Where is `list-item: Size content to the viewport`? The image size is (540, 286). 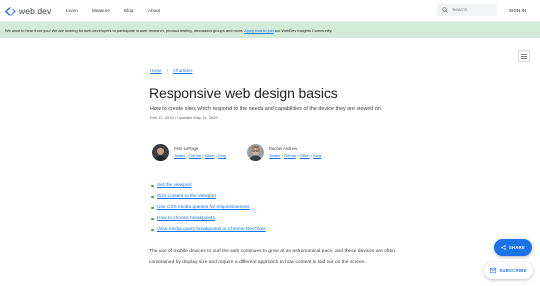 list-item: Size content to the viewport is located at coordinates (208, 199).